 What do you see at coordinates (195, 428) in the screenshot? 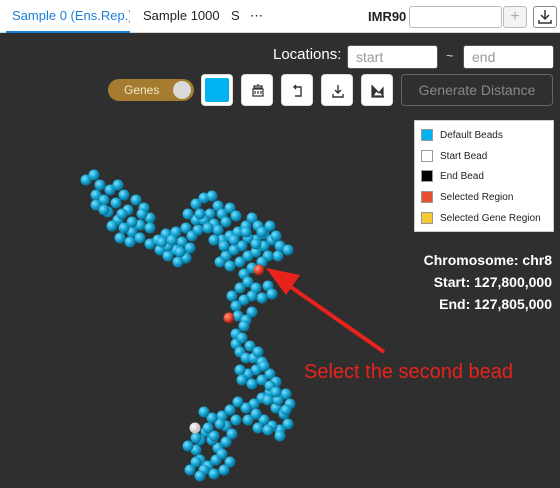
I see `start-bead` at bounding box center [195, 428].